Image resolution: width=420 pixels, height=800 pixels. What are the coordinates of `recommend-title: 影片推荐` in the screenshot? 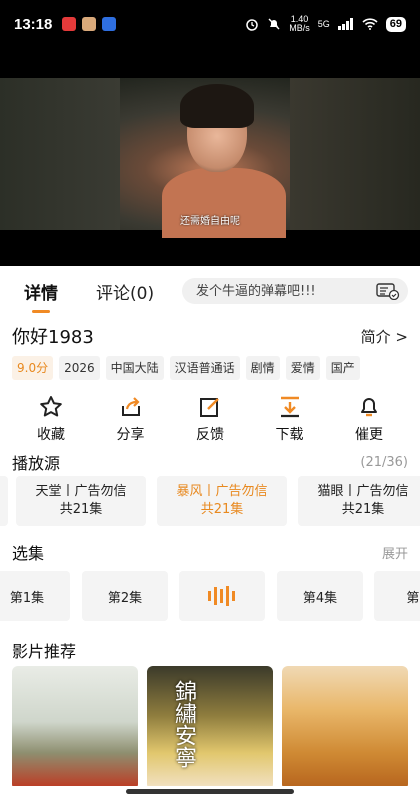 It's located at (44, 651).